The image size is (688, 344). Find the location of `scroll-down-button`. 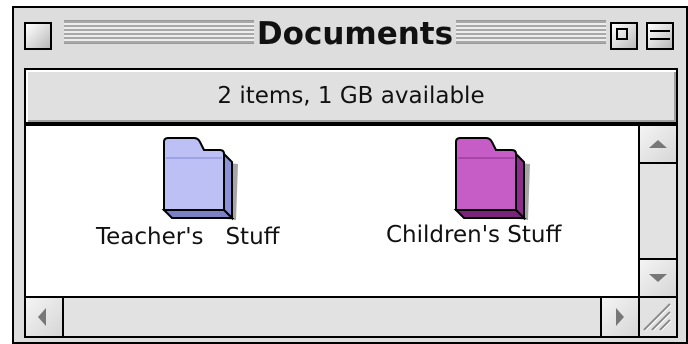

scroll-down-button is located at coordinates (658, 277).